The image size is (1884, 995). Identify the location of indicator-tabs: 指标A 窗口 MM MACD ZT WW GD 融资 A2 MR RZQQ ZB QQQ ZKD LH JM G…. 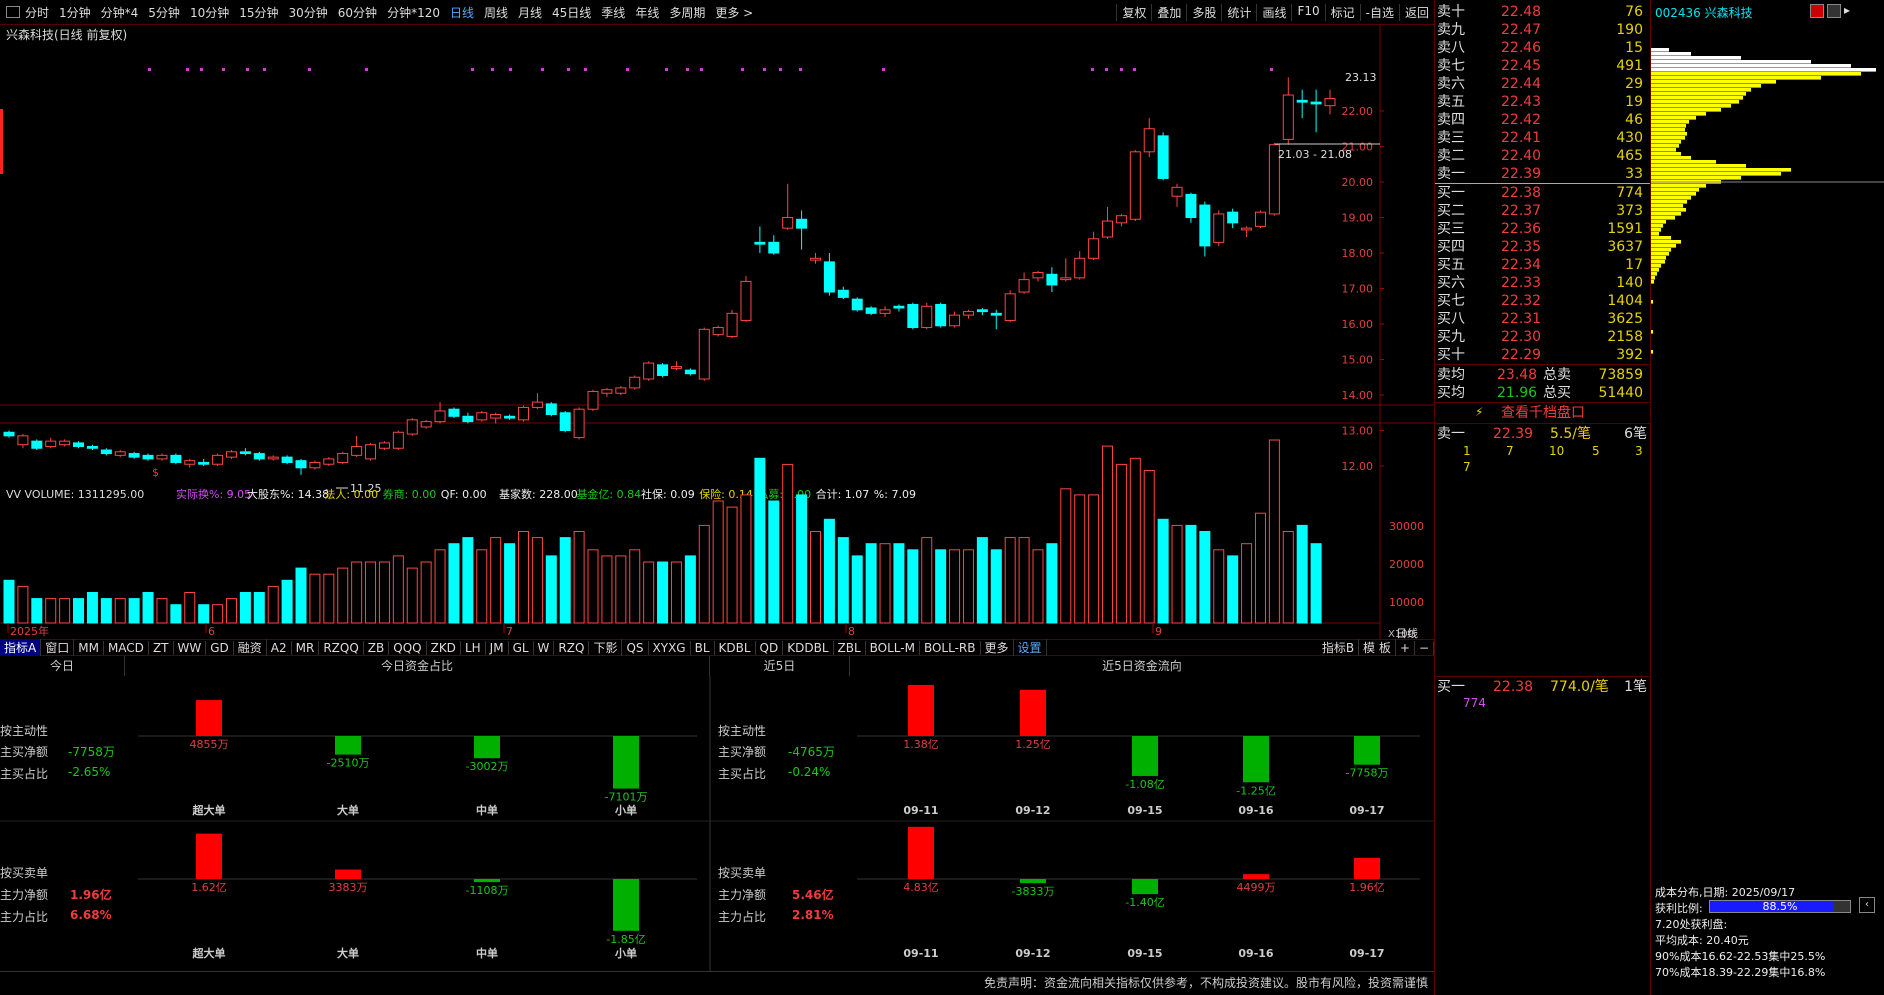
(717, 647).